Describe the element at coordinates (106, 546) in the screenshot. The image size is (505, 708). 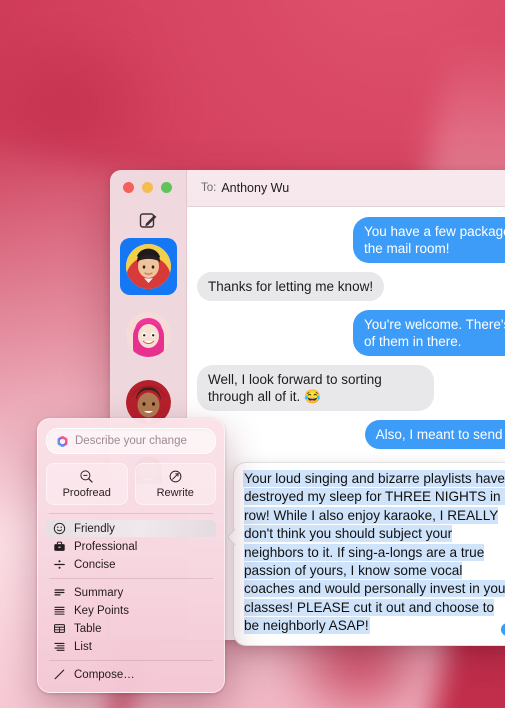
I see `menu-item-label: Professional` at that location.